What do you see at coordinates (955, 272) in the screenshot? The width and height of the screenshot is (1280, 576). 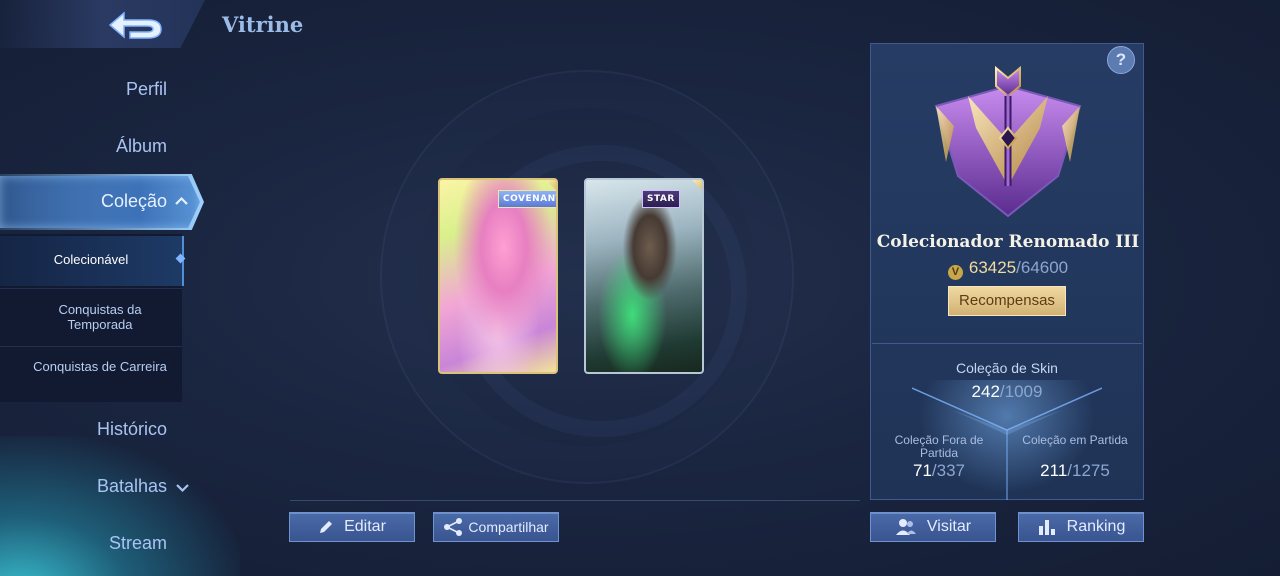 I see `coin-icon: V` at bounding box center [955, 272].